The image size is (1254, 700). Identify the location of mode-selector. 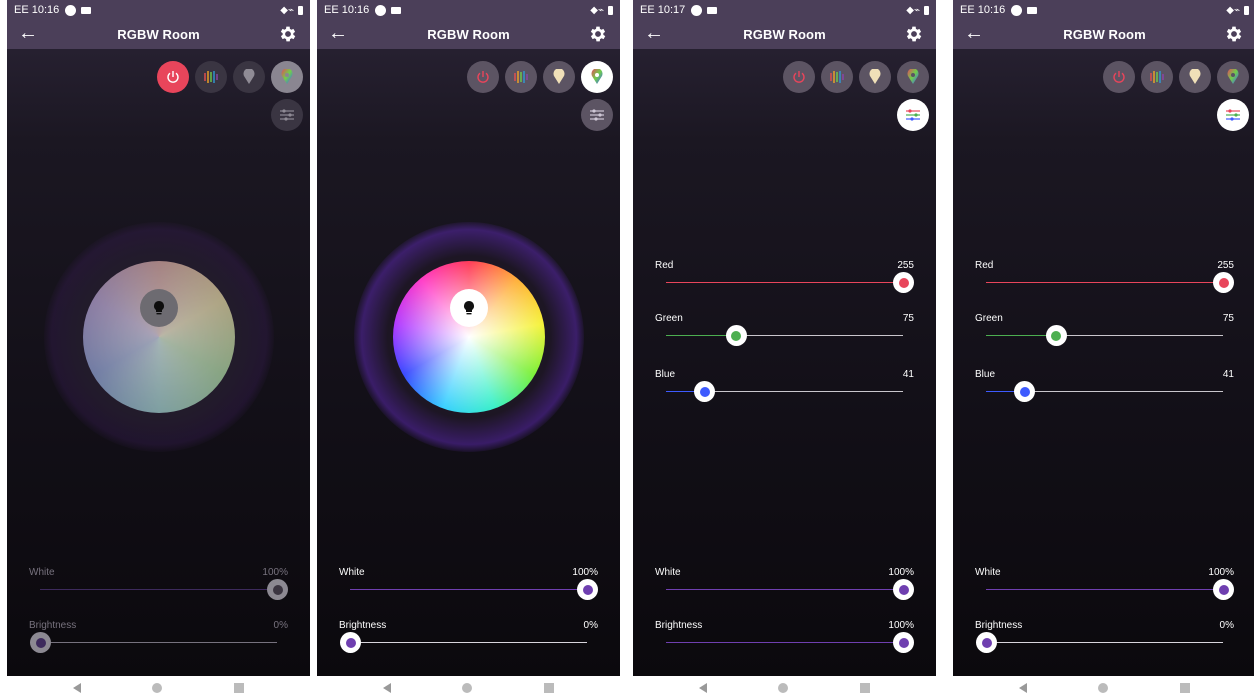
(540, 77).